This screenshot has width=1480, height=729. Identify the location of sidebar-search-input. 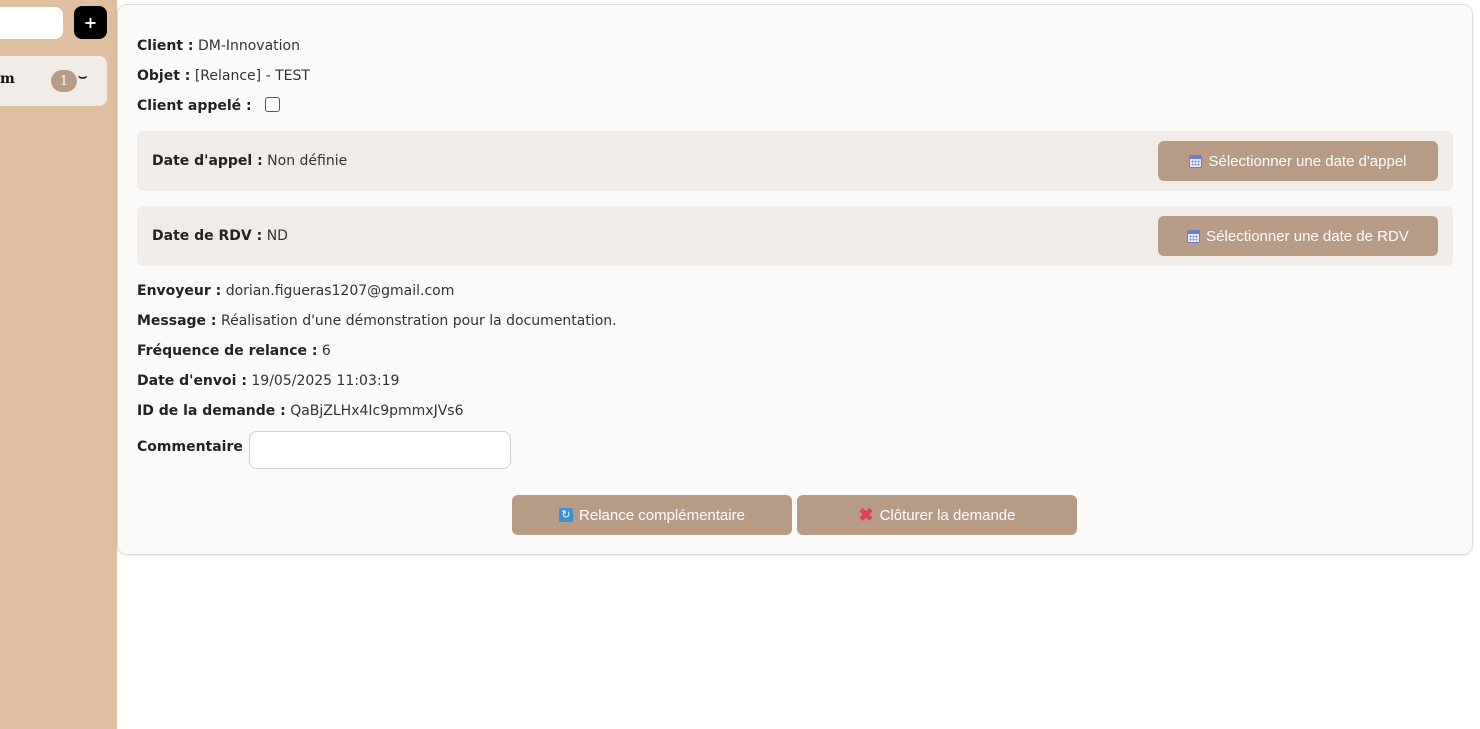
(31, 23).